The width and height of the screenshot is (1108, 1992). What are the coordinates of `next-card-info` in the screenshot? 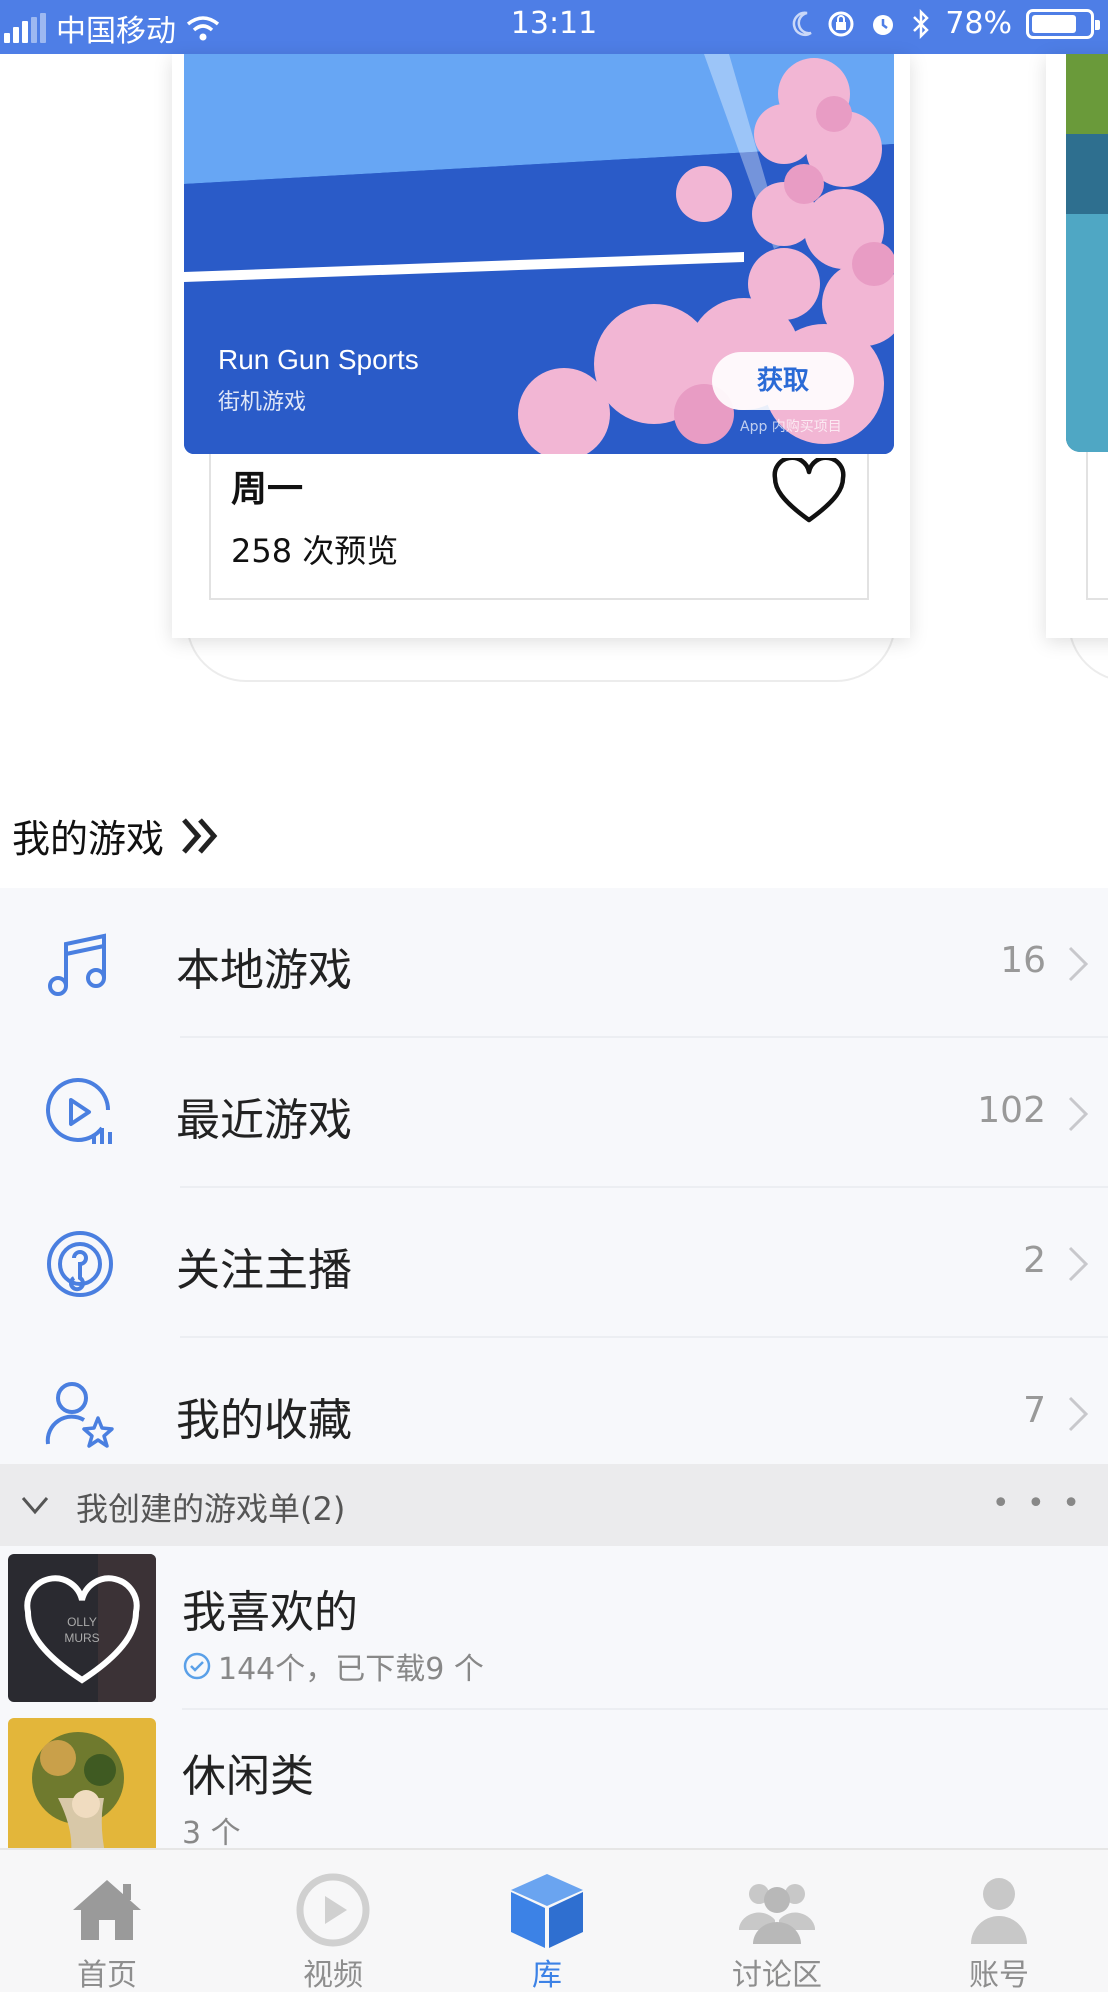 It's located at (1097, 526).